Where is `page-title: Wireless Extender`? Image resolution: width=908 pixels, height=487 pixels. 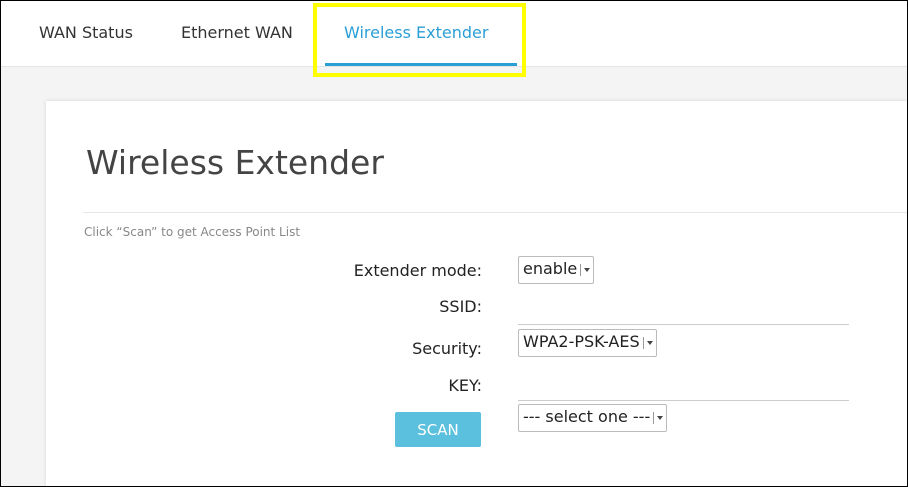 page-title: Wireless Extender is located at coordinates (235, 162).